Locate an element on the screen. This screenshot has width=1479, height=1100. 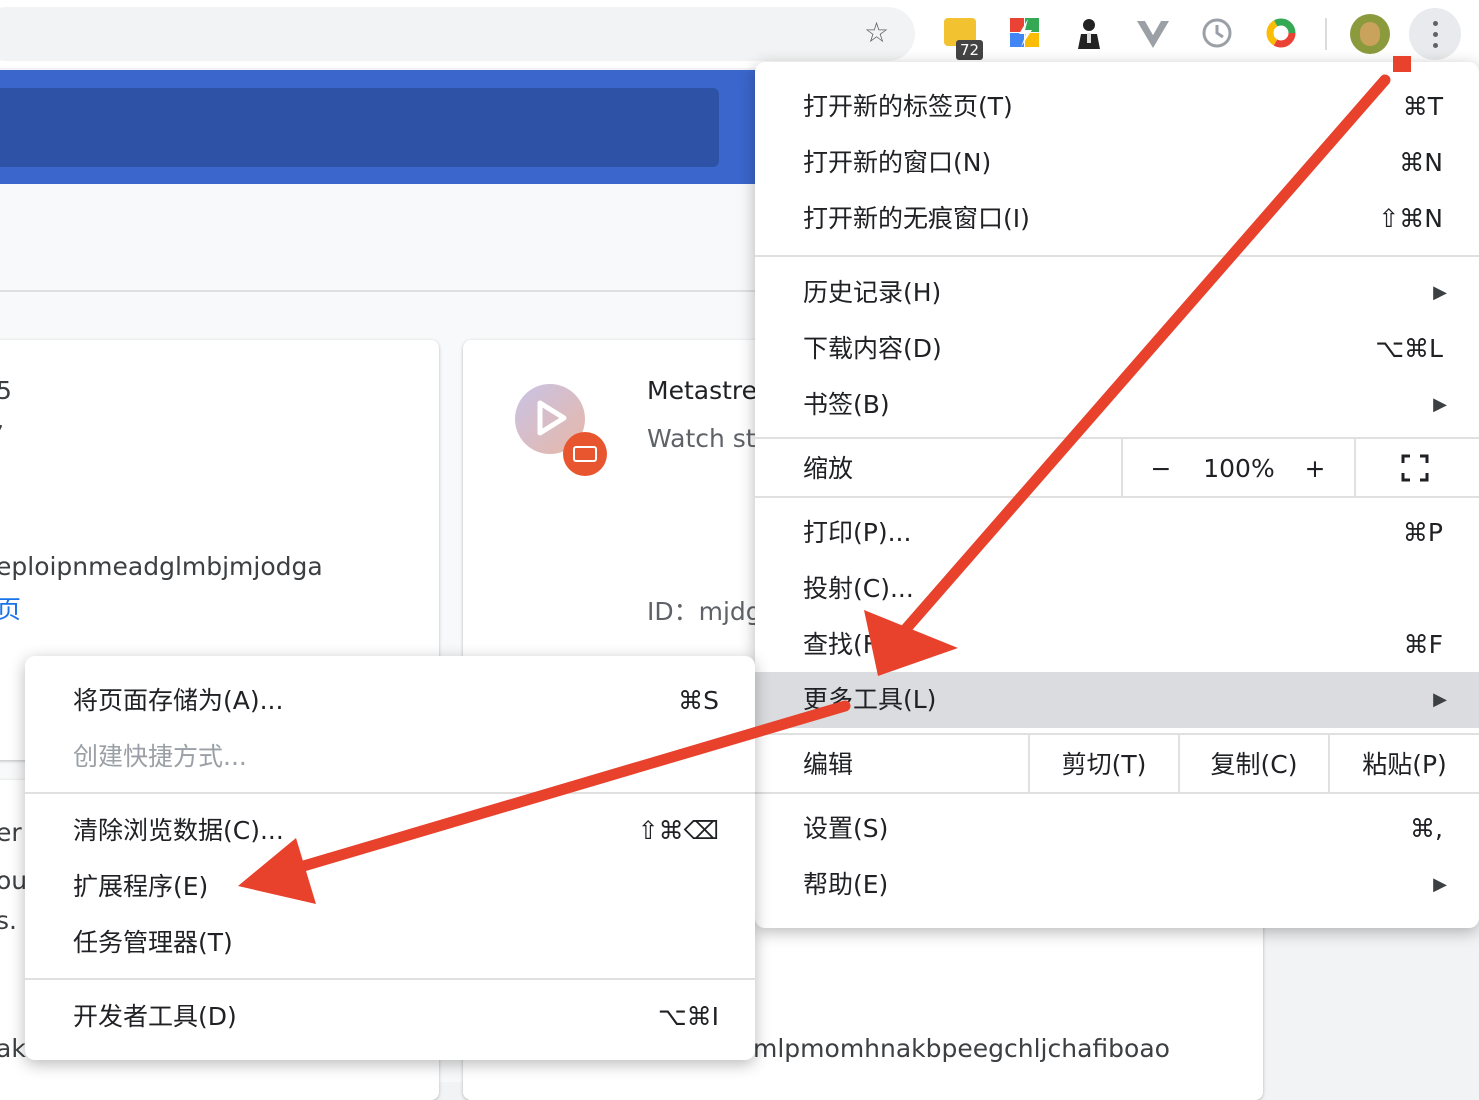
zoom-out-button: − is located at coordinates (1161, 469).